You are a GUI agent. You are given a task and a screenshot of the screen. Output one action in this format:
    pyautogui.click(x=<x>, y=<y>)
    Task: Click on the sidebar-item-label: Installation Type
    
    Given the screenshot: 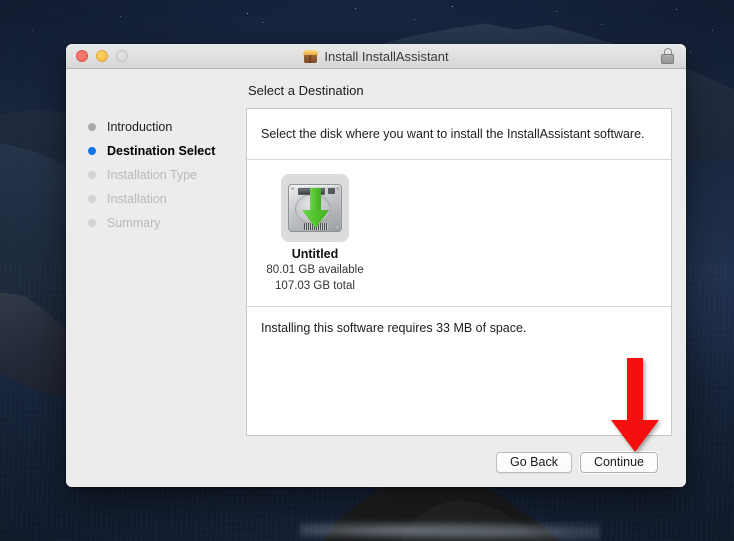 What is the action you would take?
    pyautogui.click(x=152, y=175)
    